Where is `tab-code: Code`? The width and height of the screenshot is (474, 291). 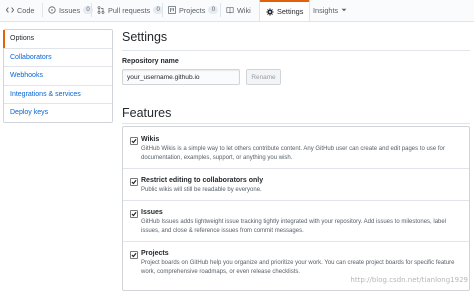
tab-code: Code is located at coordinates (20, 10).